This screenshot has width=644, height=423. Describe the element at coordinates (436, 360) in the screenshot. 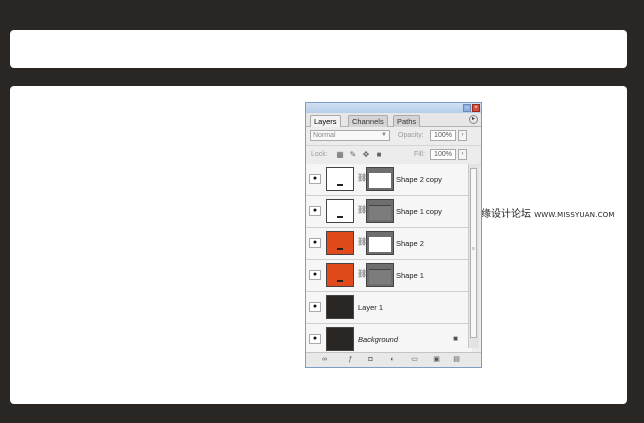

I see `new-layer-icon: ▣` at that location.